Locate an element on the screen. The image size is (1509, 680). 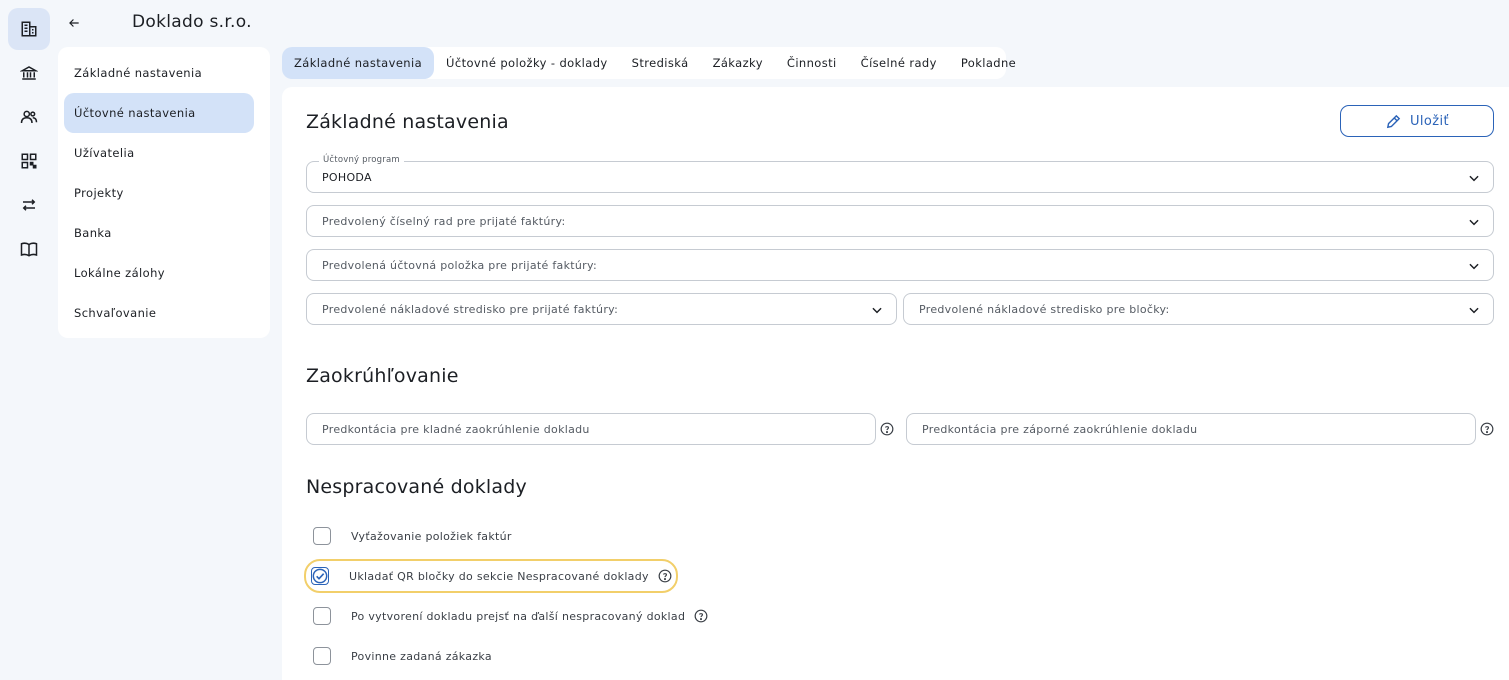
side-item-users: Užívatelia is located at coordinates (159, 153).